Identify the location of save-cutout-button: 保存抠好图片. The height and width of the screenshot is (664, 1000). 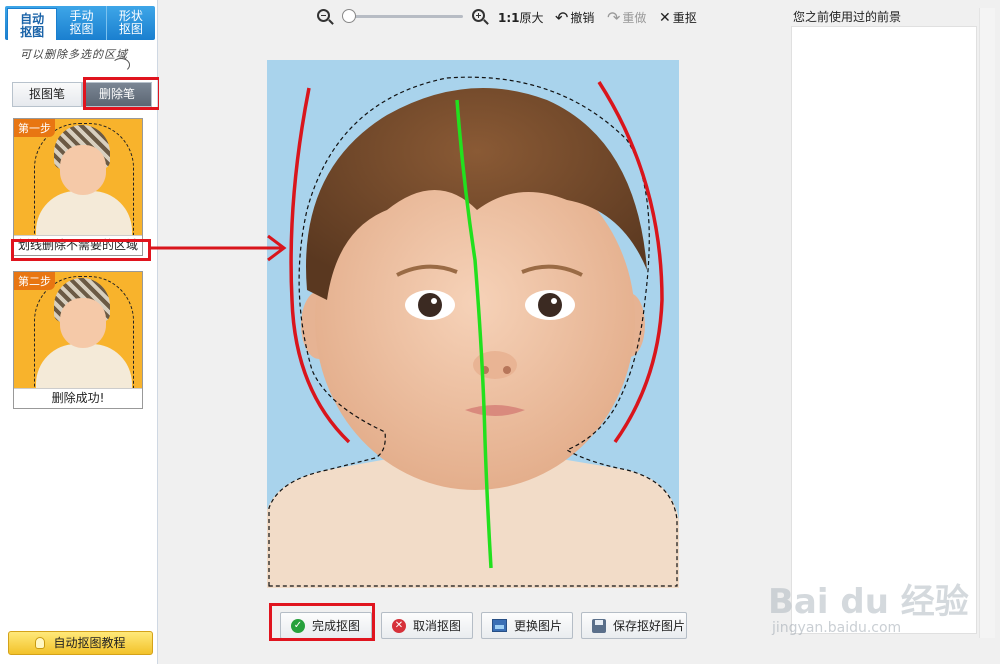
(634, 625).